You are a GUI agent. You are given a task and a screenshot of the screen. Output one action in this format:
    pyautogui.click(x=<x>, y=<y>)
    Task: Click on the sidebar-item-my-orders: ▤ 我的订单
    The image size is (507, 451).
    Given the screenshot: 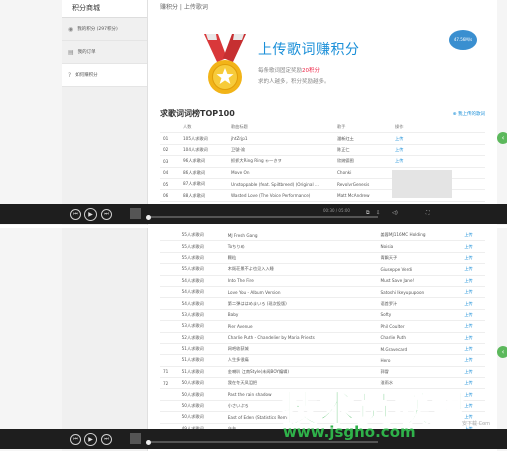 What is the action you would take?
    pyautogui.click(x=104, y=52)
    